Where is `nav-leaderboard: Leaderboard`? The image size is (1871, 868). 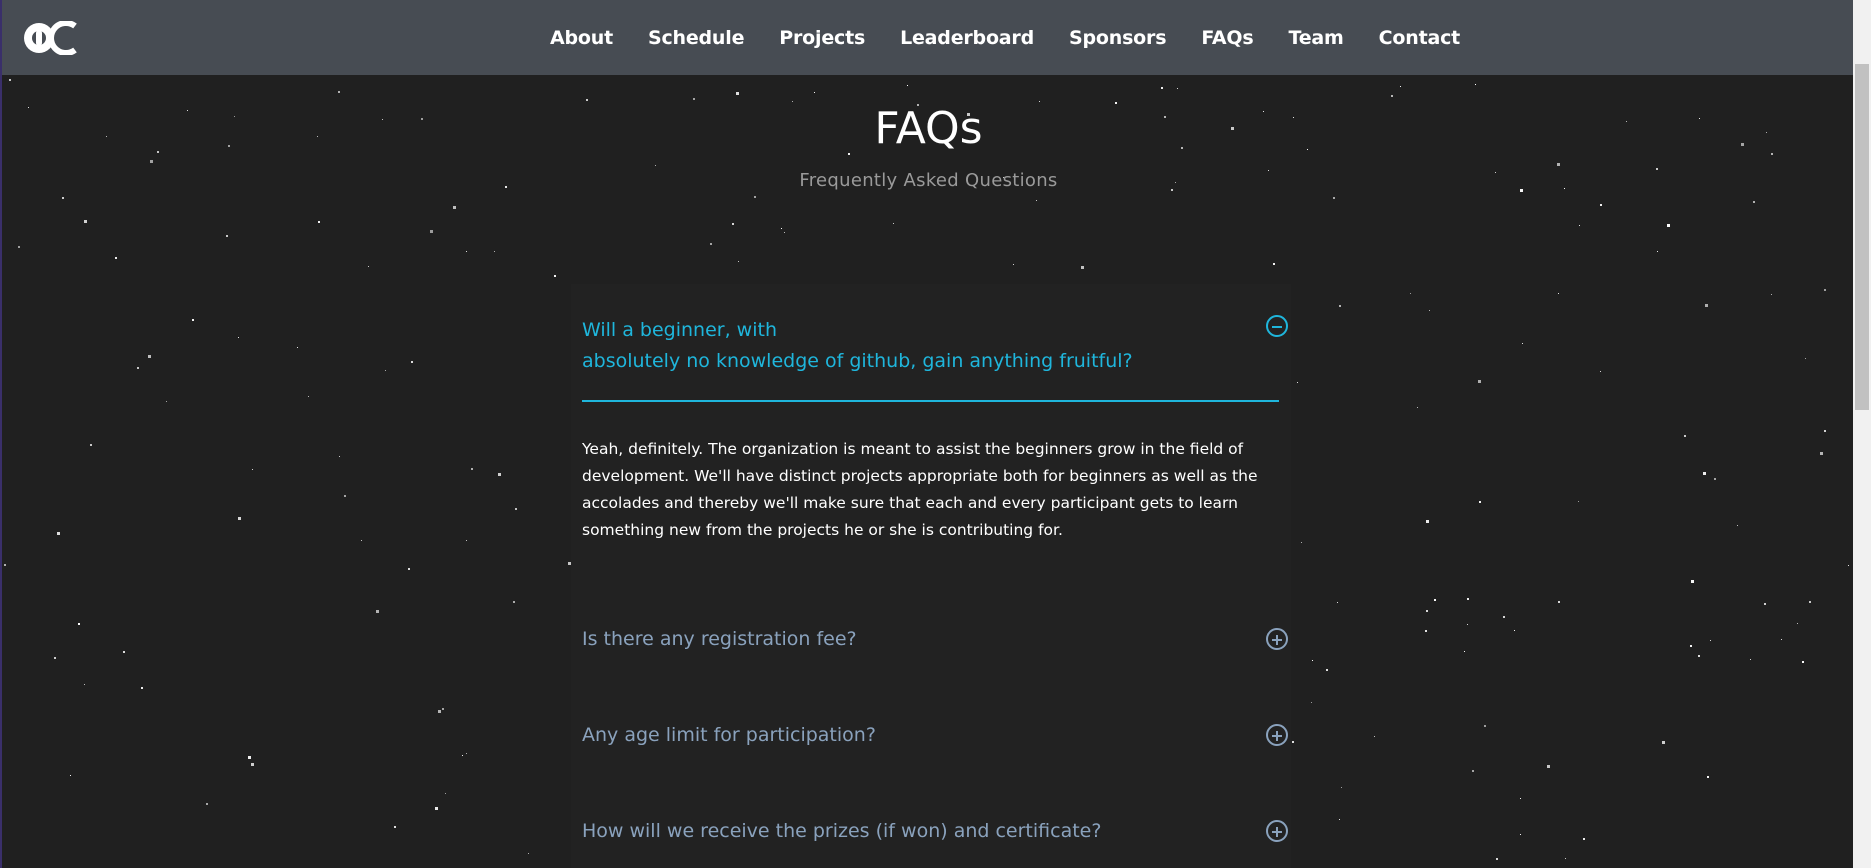 nav-leaderboard: Leaderboard is located at coordinates (967, 38).